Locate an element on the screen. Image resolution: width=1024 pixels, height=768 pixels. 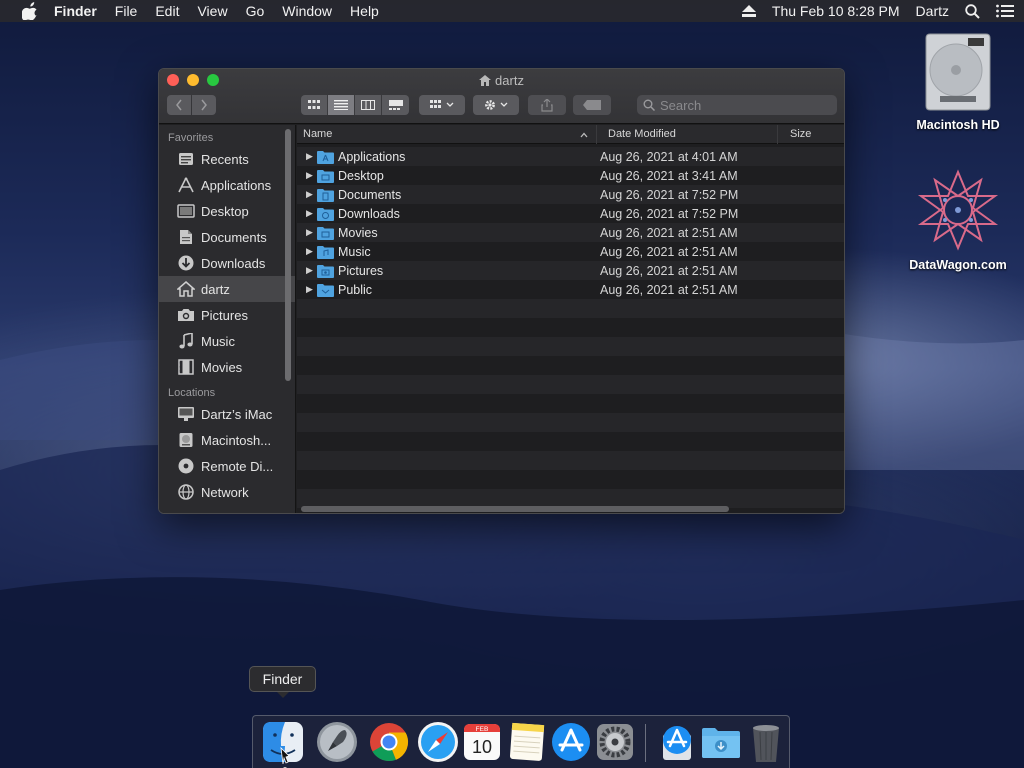
dock-app-store is located at coordinates (571, 742).